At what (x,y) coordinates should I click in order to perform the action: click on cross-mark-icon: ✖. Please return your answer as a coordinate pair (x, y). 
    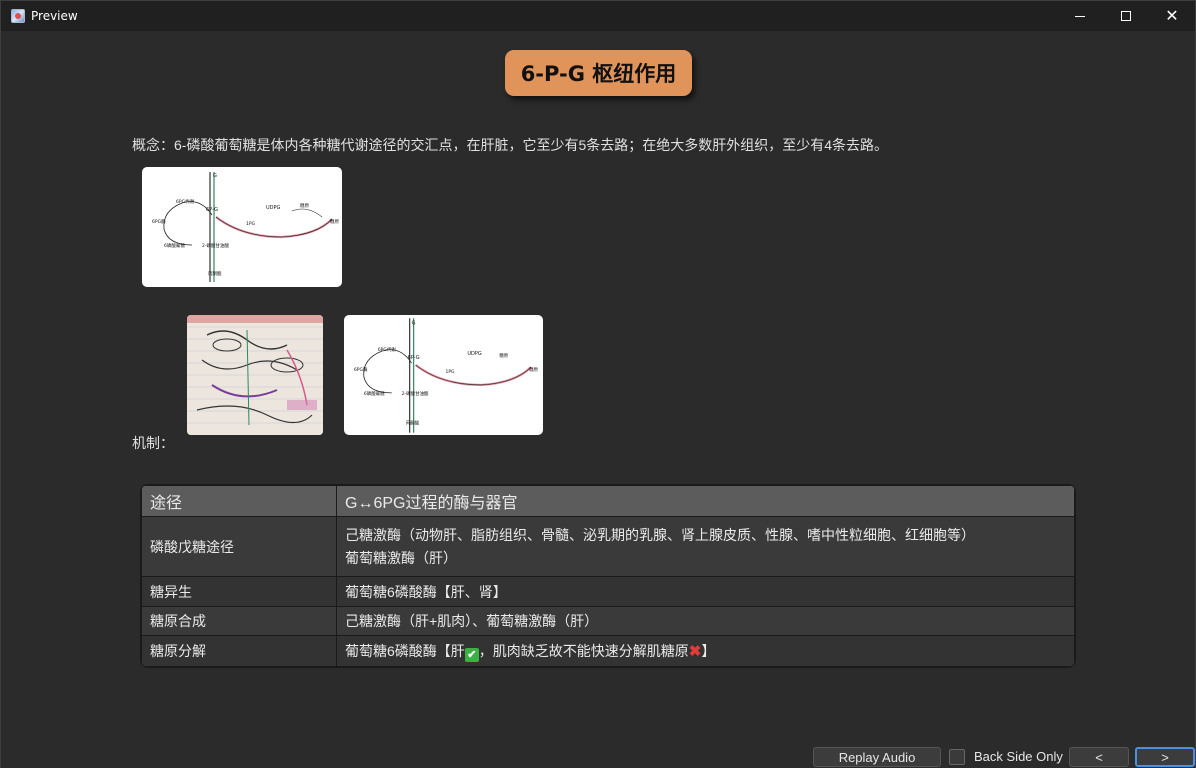
    Looking at the image, I should click on (695, 651).